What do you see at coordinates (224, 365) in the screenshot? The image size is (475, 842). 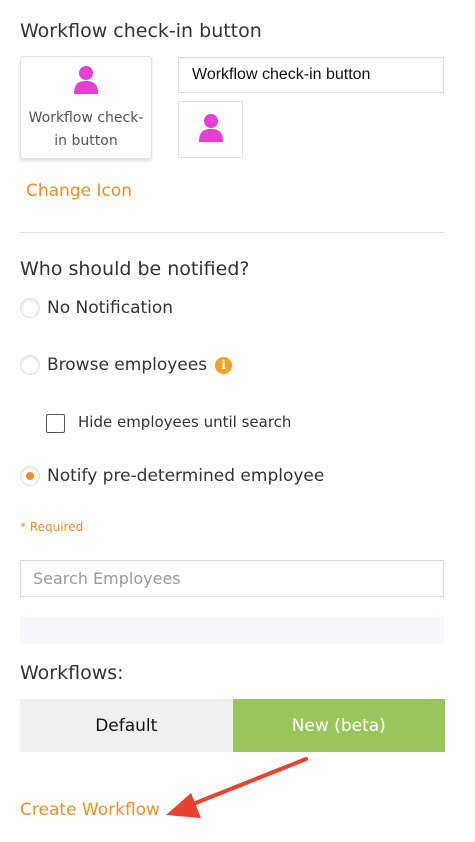 I see `info-icon: i` at bounding box center [224, 365].